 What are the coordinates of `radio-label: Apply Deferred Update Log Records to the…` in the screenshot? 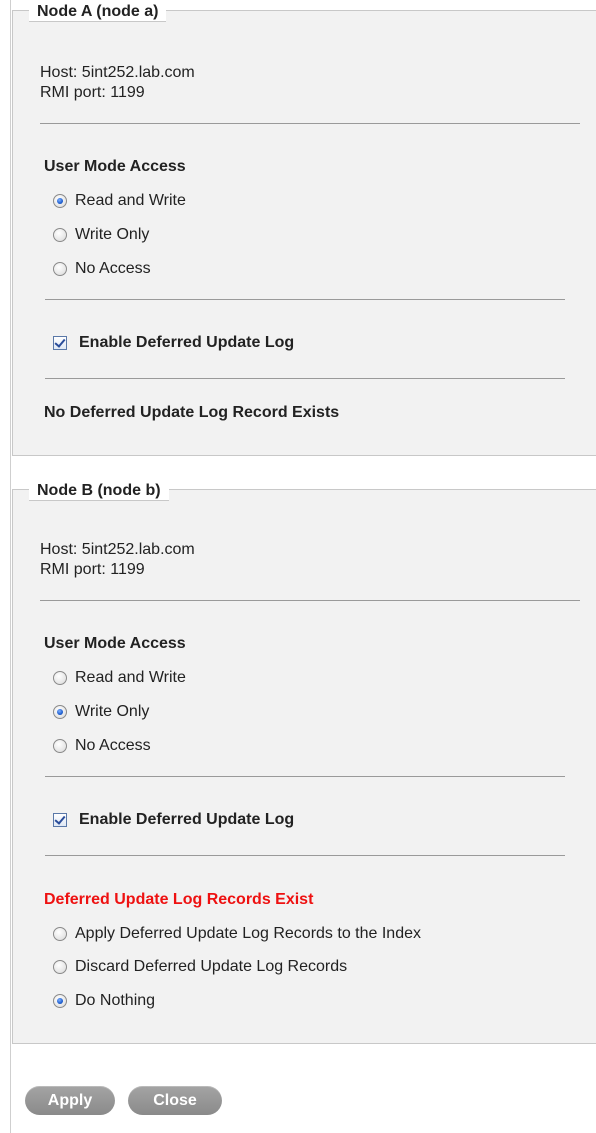 It's located at (248, 933).